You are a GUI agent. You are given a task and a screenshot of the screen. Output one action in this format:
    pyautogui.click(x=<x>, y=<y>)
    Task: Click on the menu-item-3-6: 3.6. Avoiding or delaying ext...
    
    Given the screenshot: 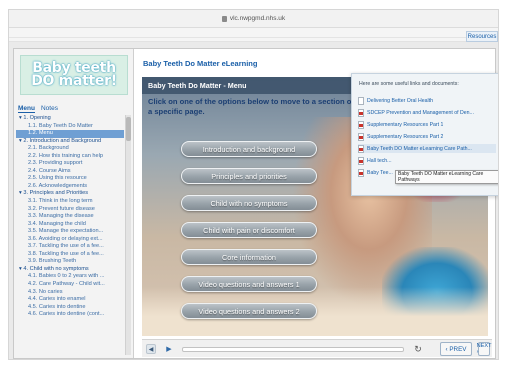 What is the action you would take?
    pyautogui.click(x=70, y=240)
    